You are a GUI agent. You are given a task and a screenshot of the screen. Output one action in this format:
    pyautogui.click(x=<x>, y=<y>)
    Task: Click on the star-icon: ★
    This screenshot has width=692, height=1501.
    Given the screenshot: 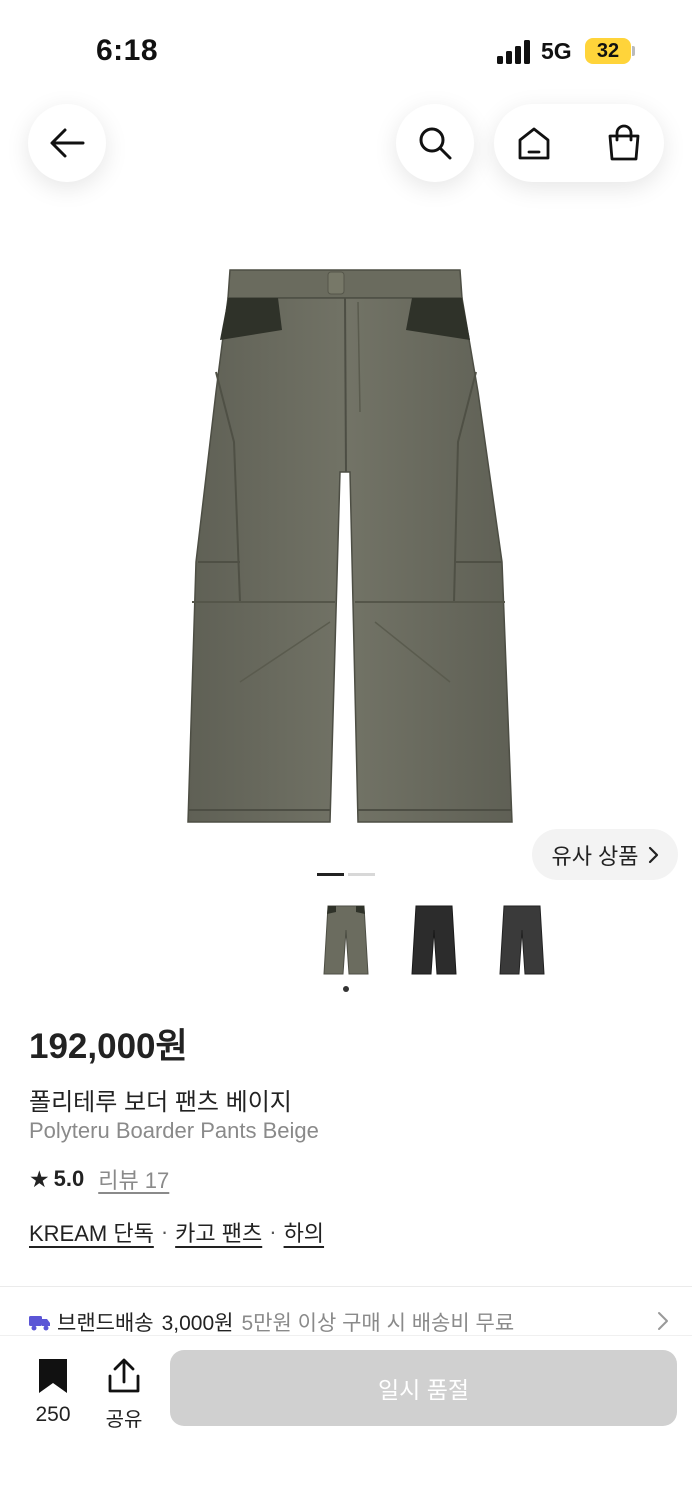 What is the action you would take?
    pyautogui.click(x=39, y=1178)
    